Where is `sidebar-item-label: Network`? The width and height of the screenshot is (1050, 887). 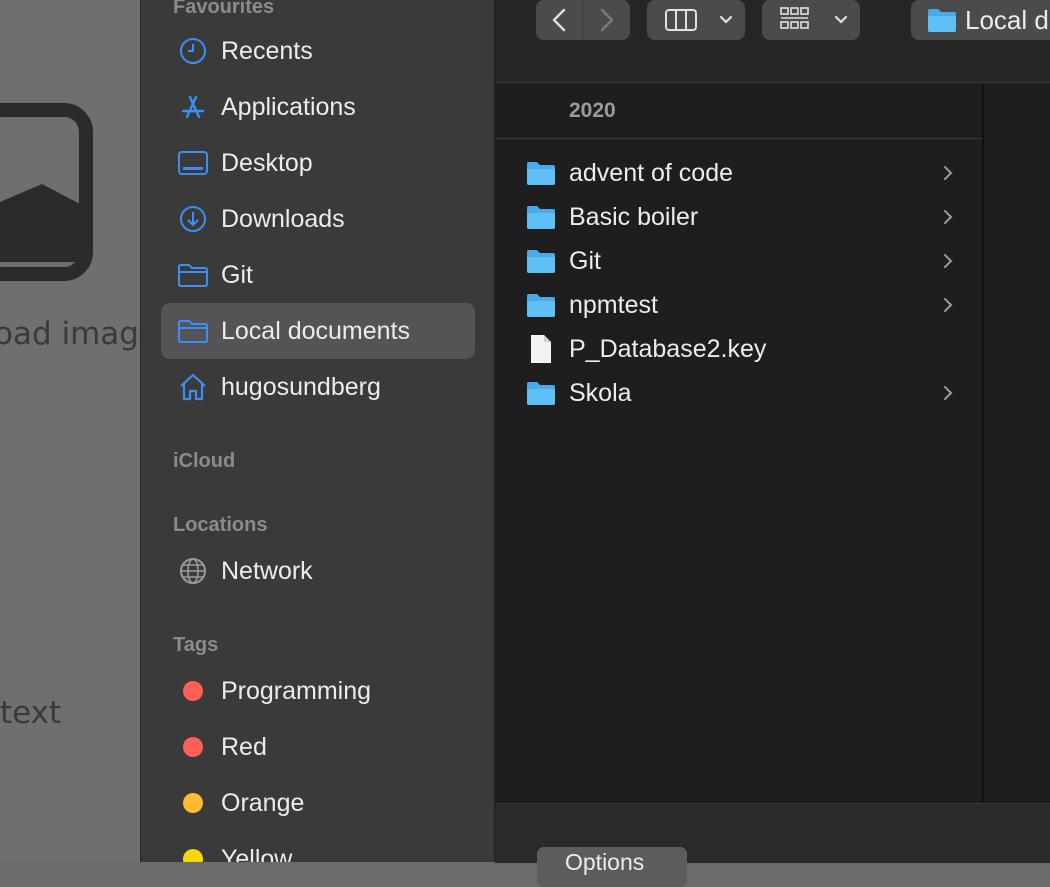 sidebar-item-label: Network is located at coordinates (267, 570).